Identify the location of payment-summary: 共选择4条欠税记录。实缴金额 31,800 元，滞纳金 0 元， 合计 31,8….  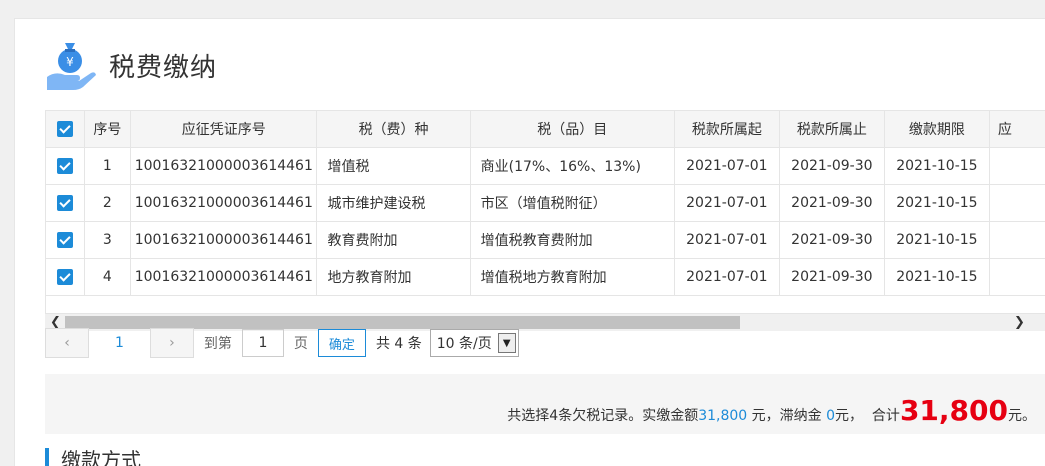
(545, 404).